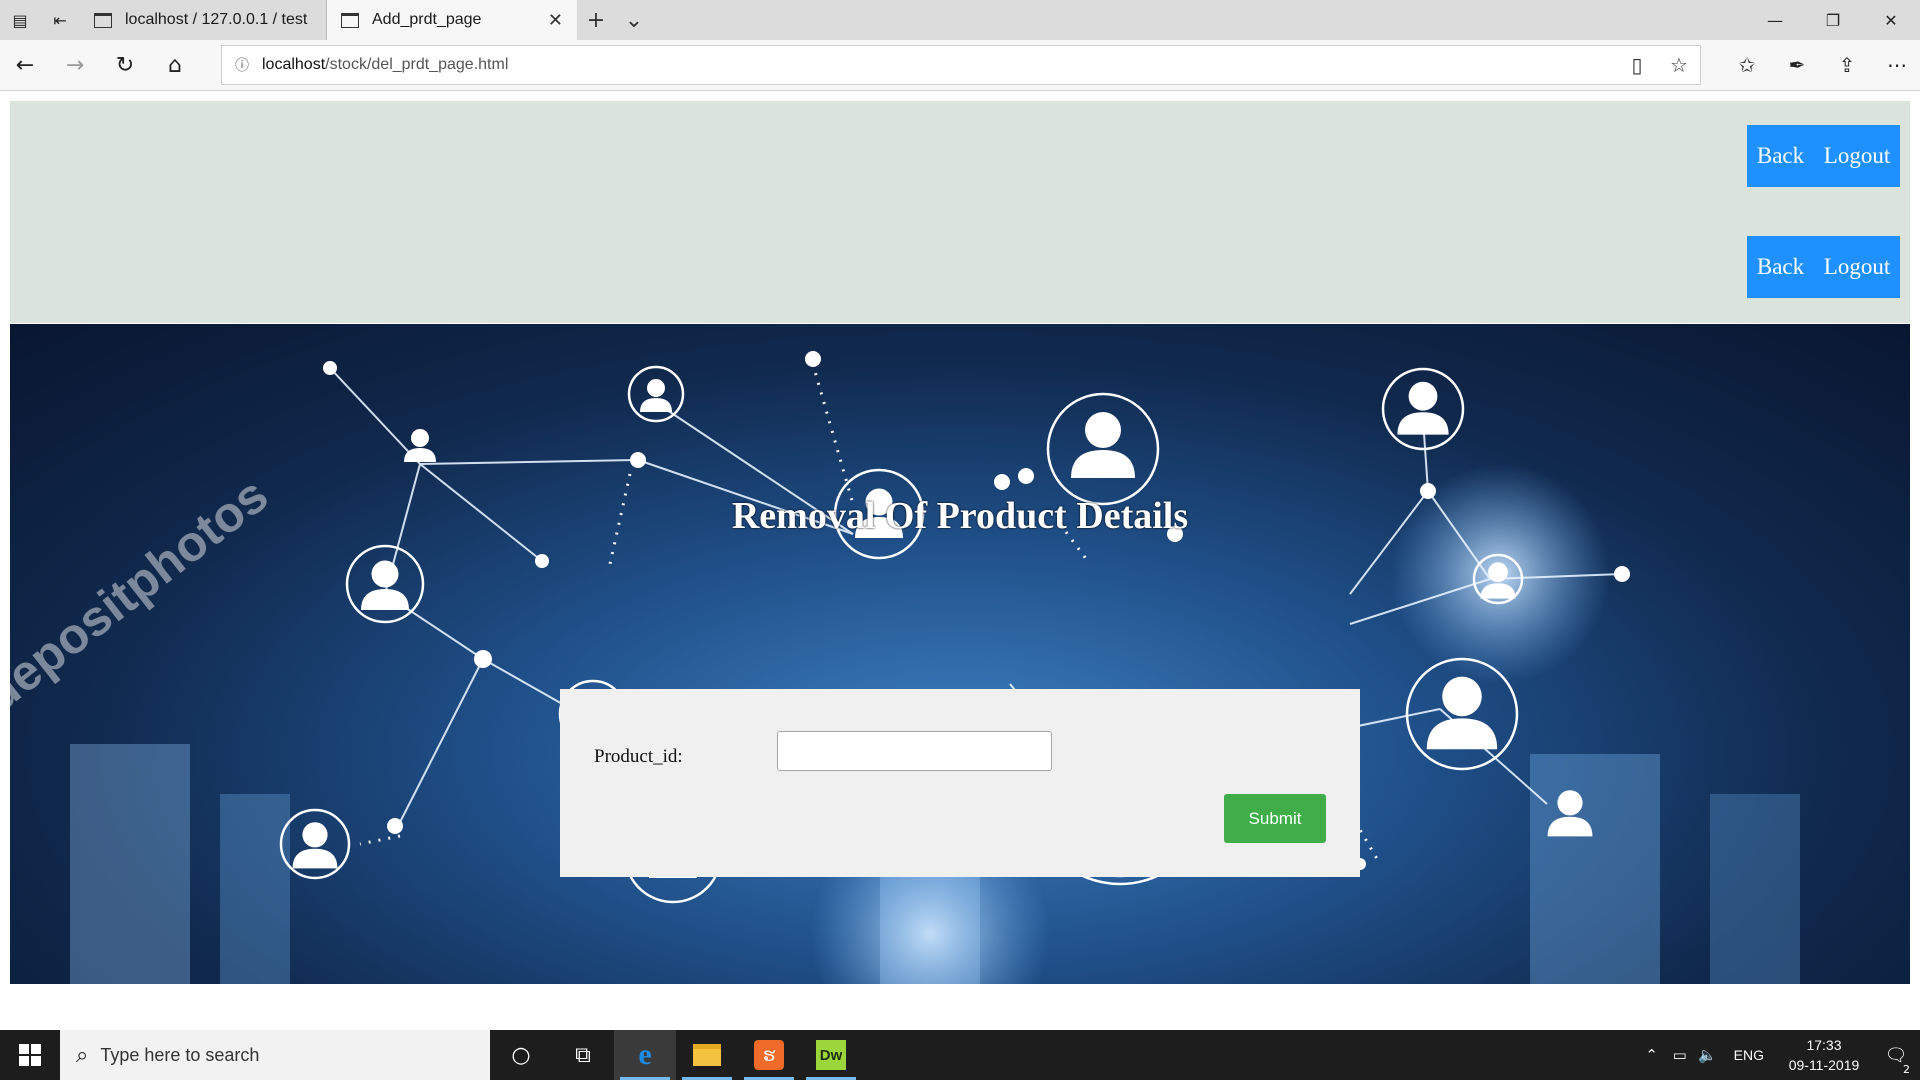  I want to click on pen-icon: ✒, so click(1797, 65).